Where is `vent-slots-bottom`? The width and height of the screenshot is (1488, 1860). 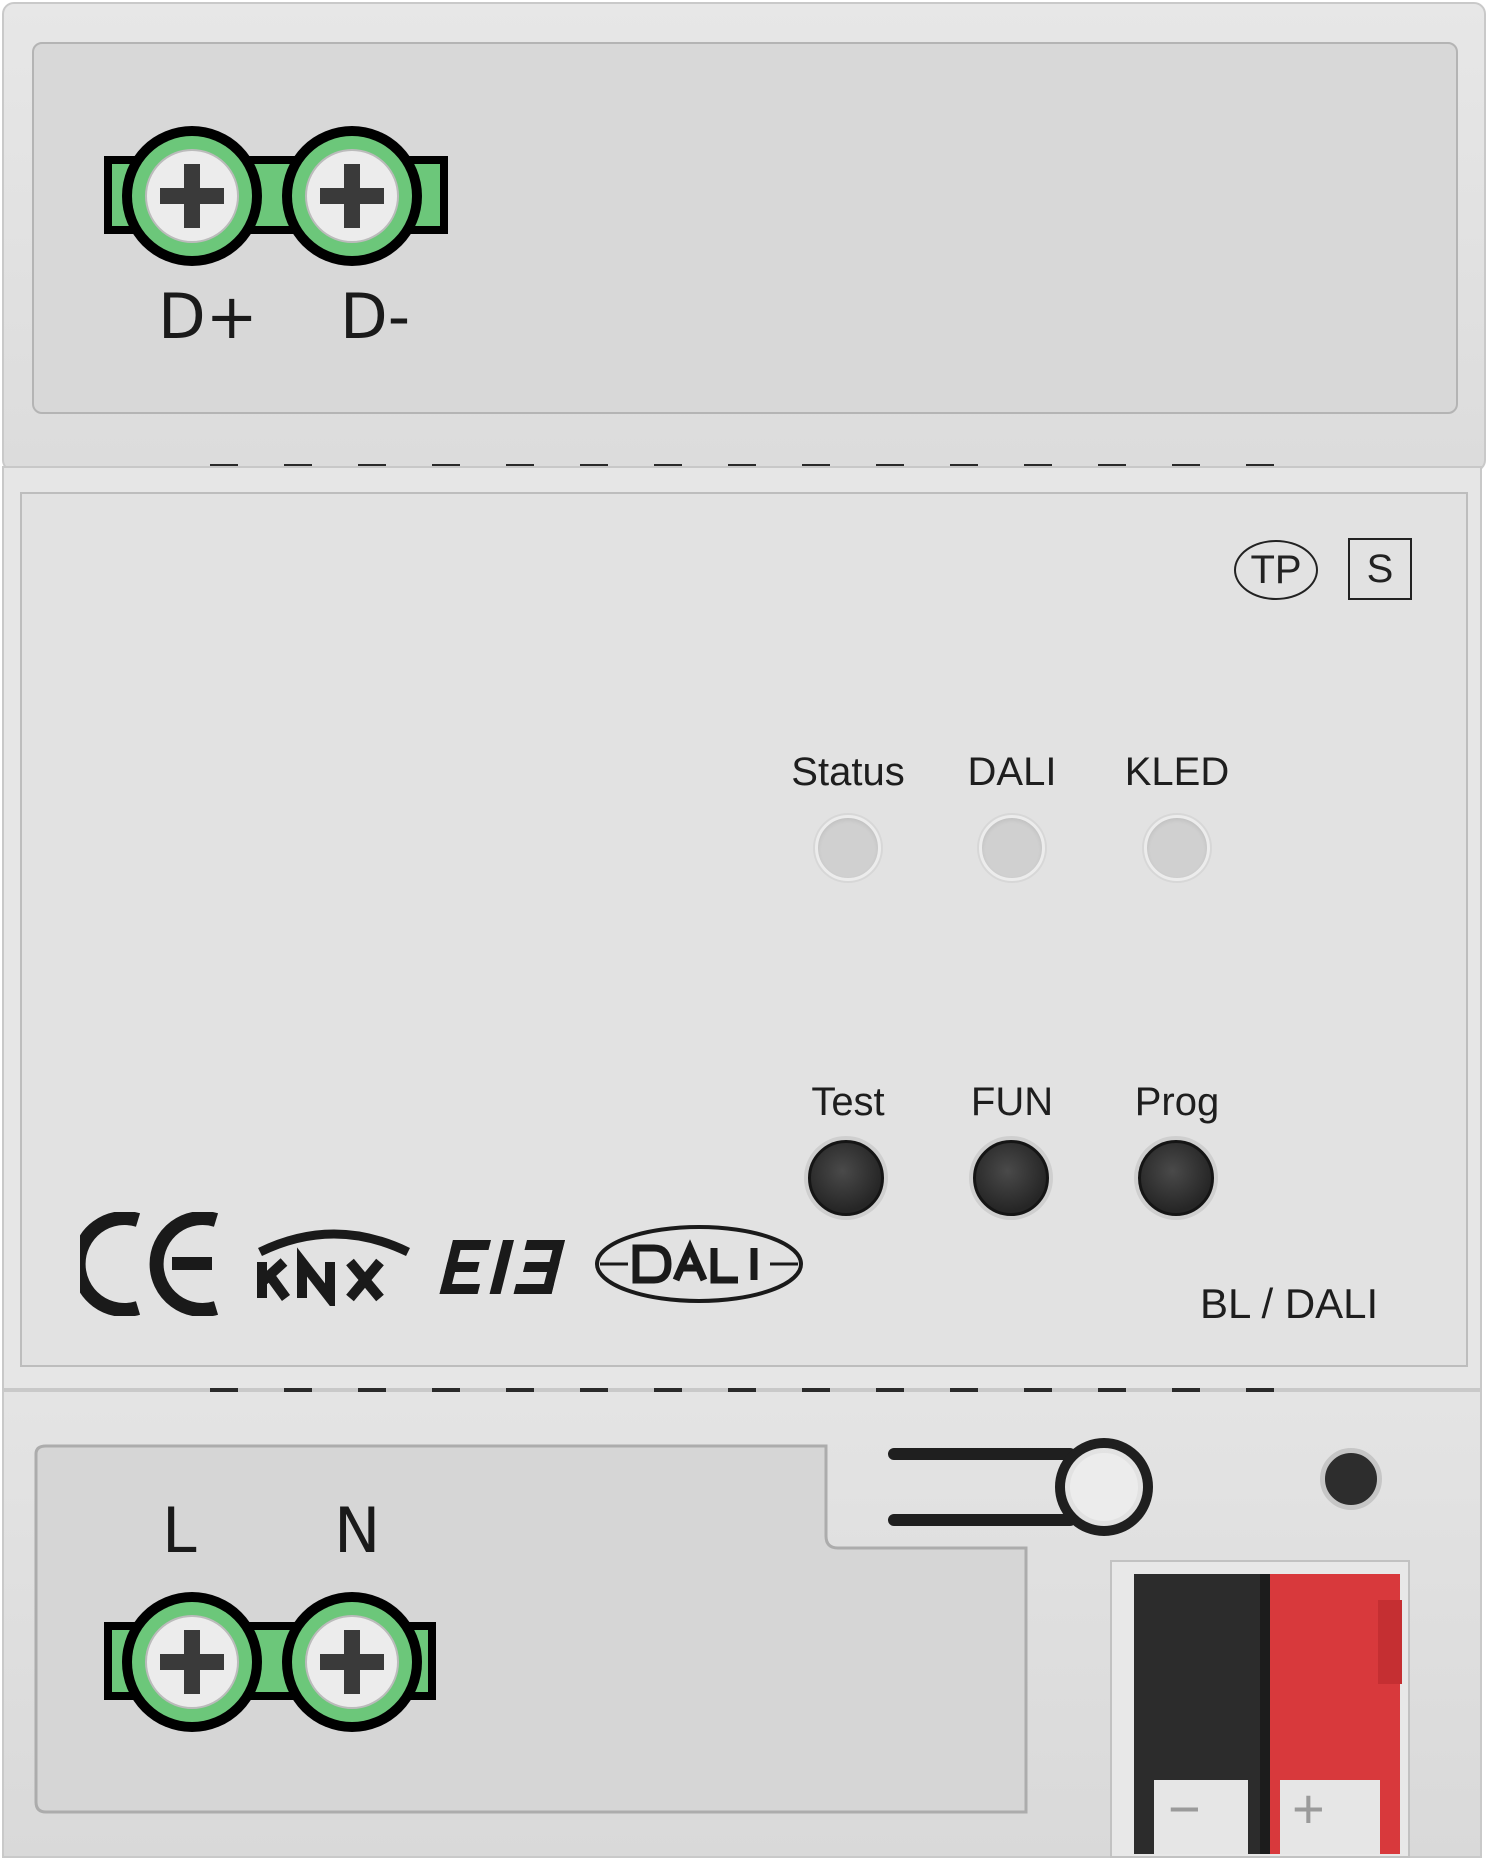 vent-slots-bottom is located at coordinates (745, 1390).